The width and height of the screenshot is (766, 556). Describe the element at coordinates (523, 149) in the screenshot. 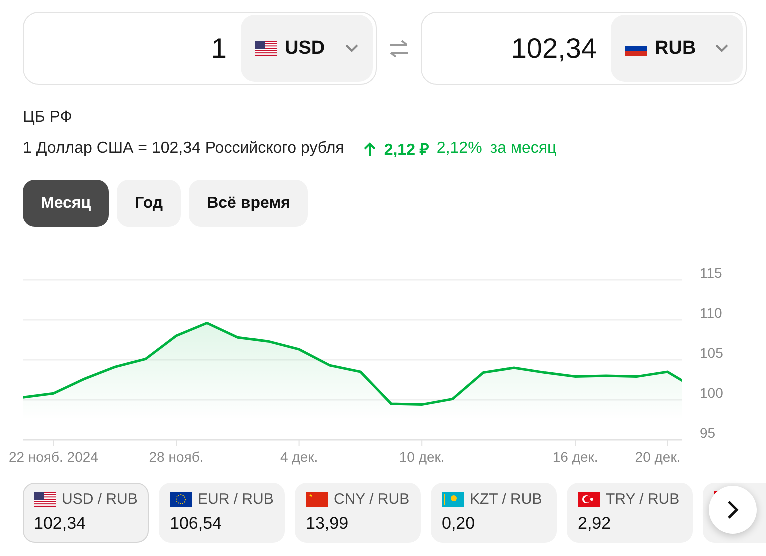

I see `period-label: за месяц` at that location.